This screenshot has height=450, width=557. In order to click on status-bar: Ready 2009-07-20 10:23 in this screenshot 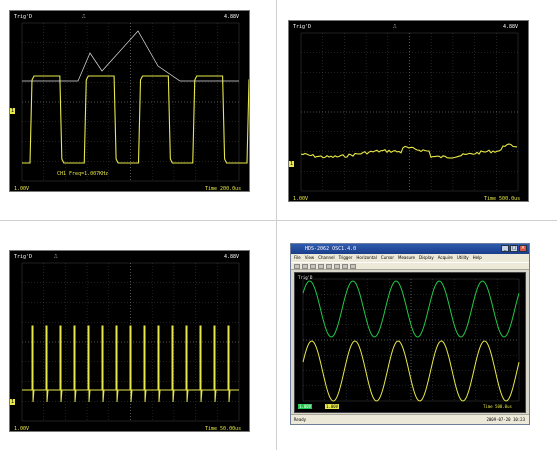, I will do `click(410, 419)`.